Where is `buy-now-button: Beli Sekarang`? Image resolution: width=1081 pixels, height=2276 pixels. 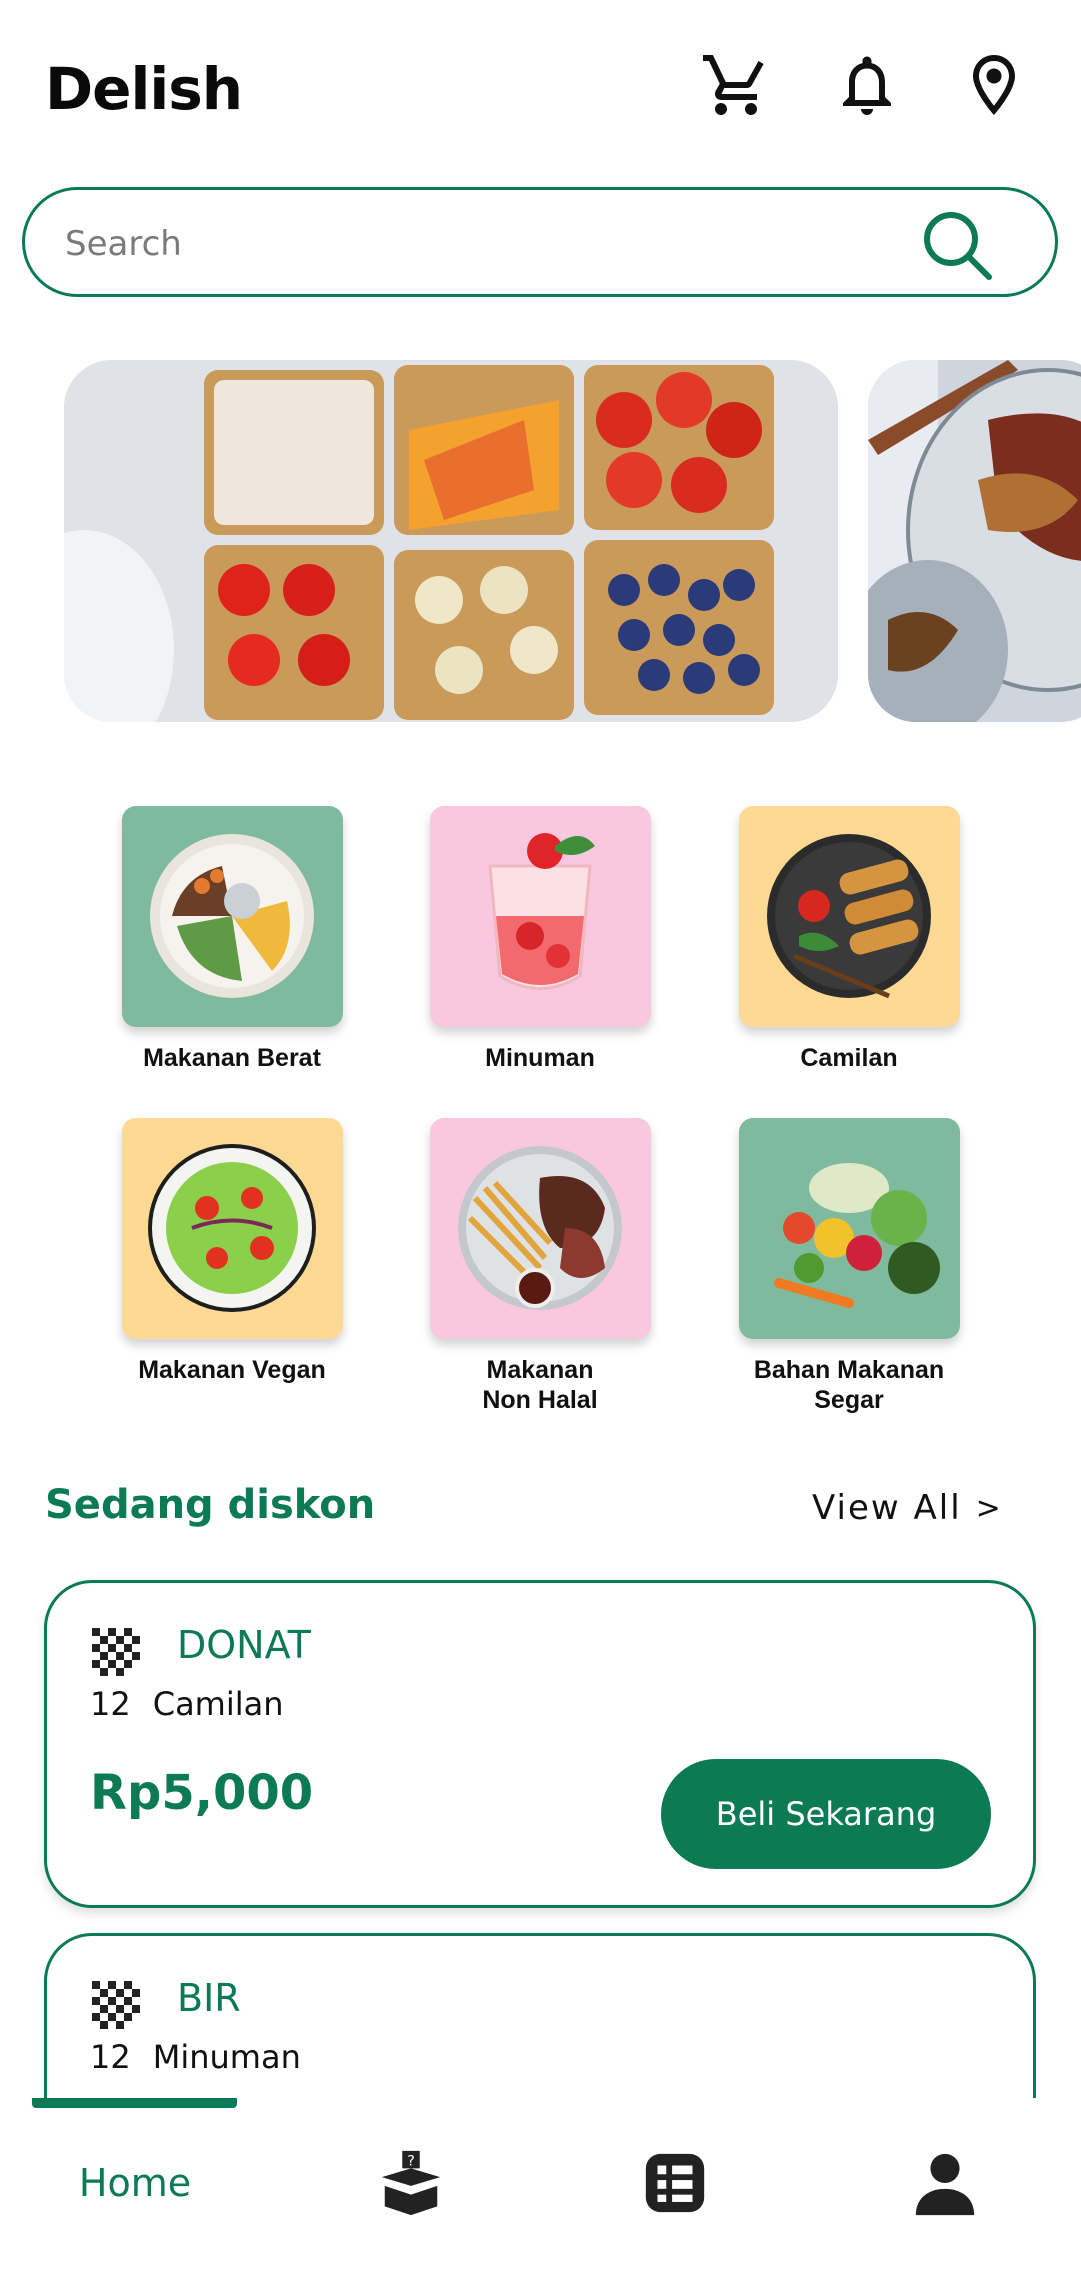
buy-now-button: Beli Sekarang is located at coordinates (826, 1814).